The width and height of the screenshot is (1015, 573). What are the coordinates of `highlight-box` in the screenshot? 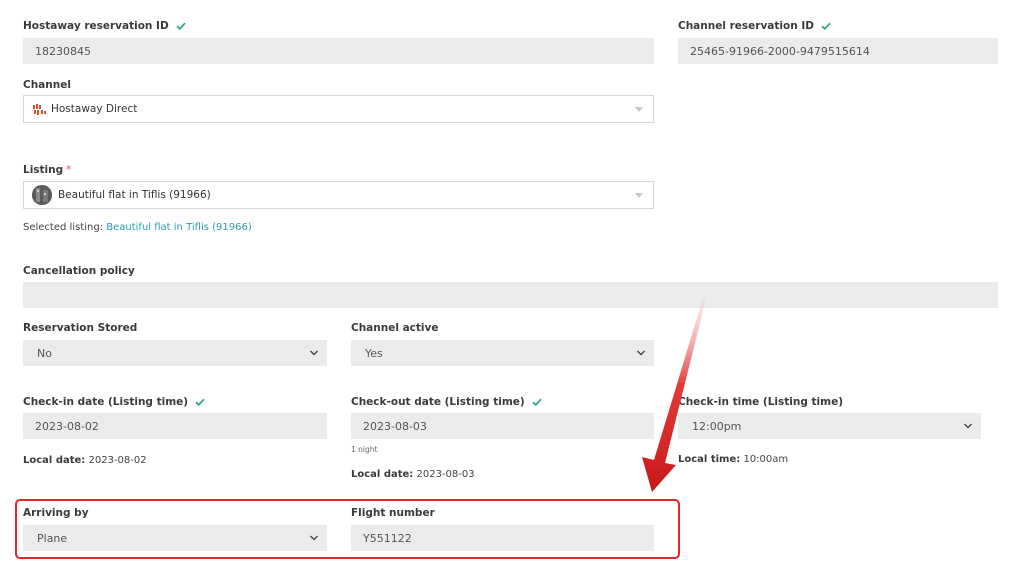 It's located at (347, 529).